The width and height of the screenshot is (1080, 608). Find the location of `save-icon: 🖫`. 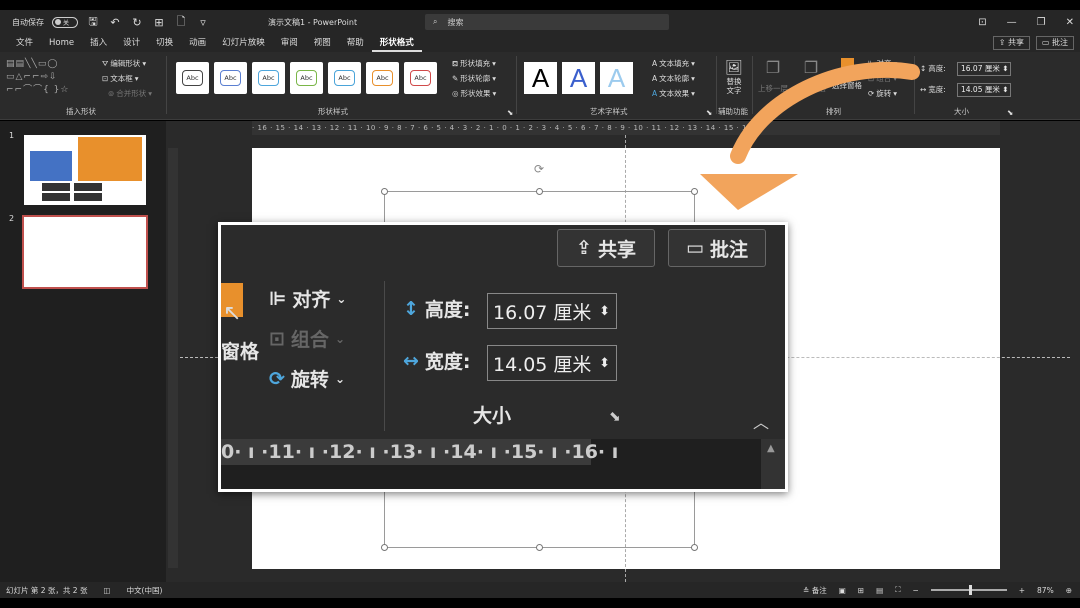

save-icon: 🖫 is located at coordinates (93, 22).